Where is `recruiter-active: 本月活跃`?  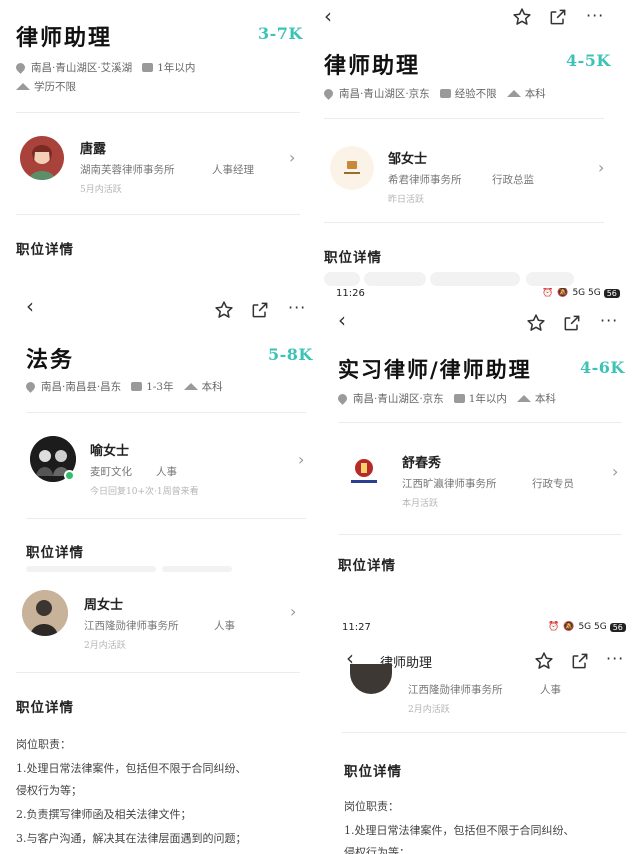
recruiter-active: 本月活跃 is located at coordinates (420, 504).